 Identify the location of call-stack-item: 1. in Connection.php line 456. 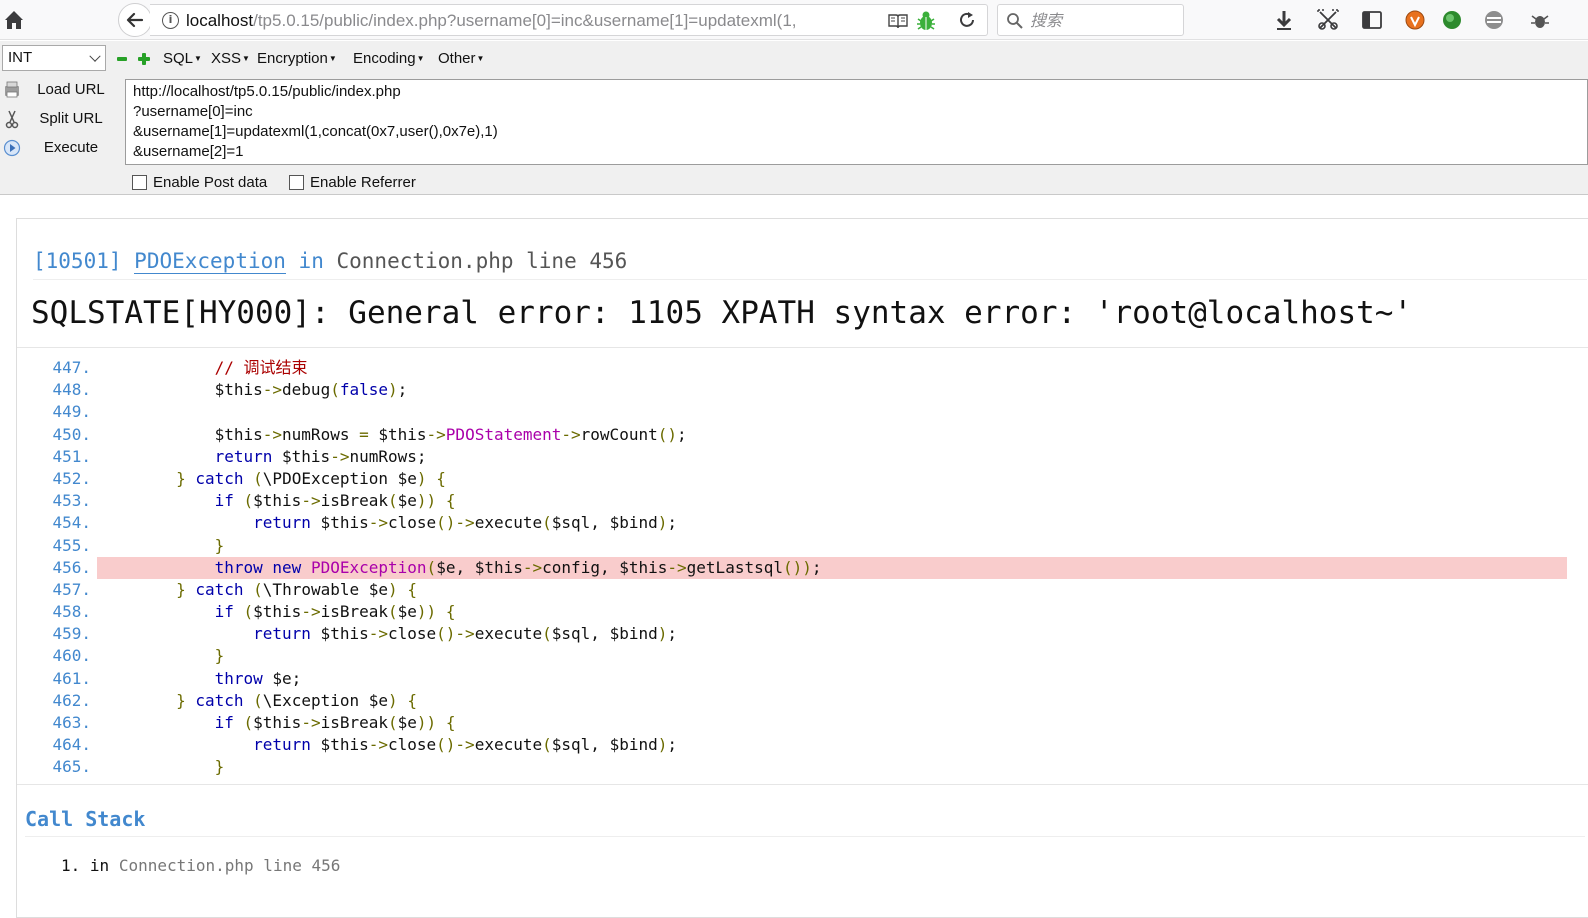
(200, 865).